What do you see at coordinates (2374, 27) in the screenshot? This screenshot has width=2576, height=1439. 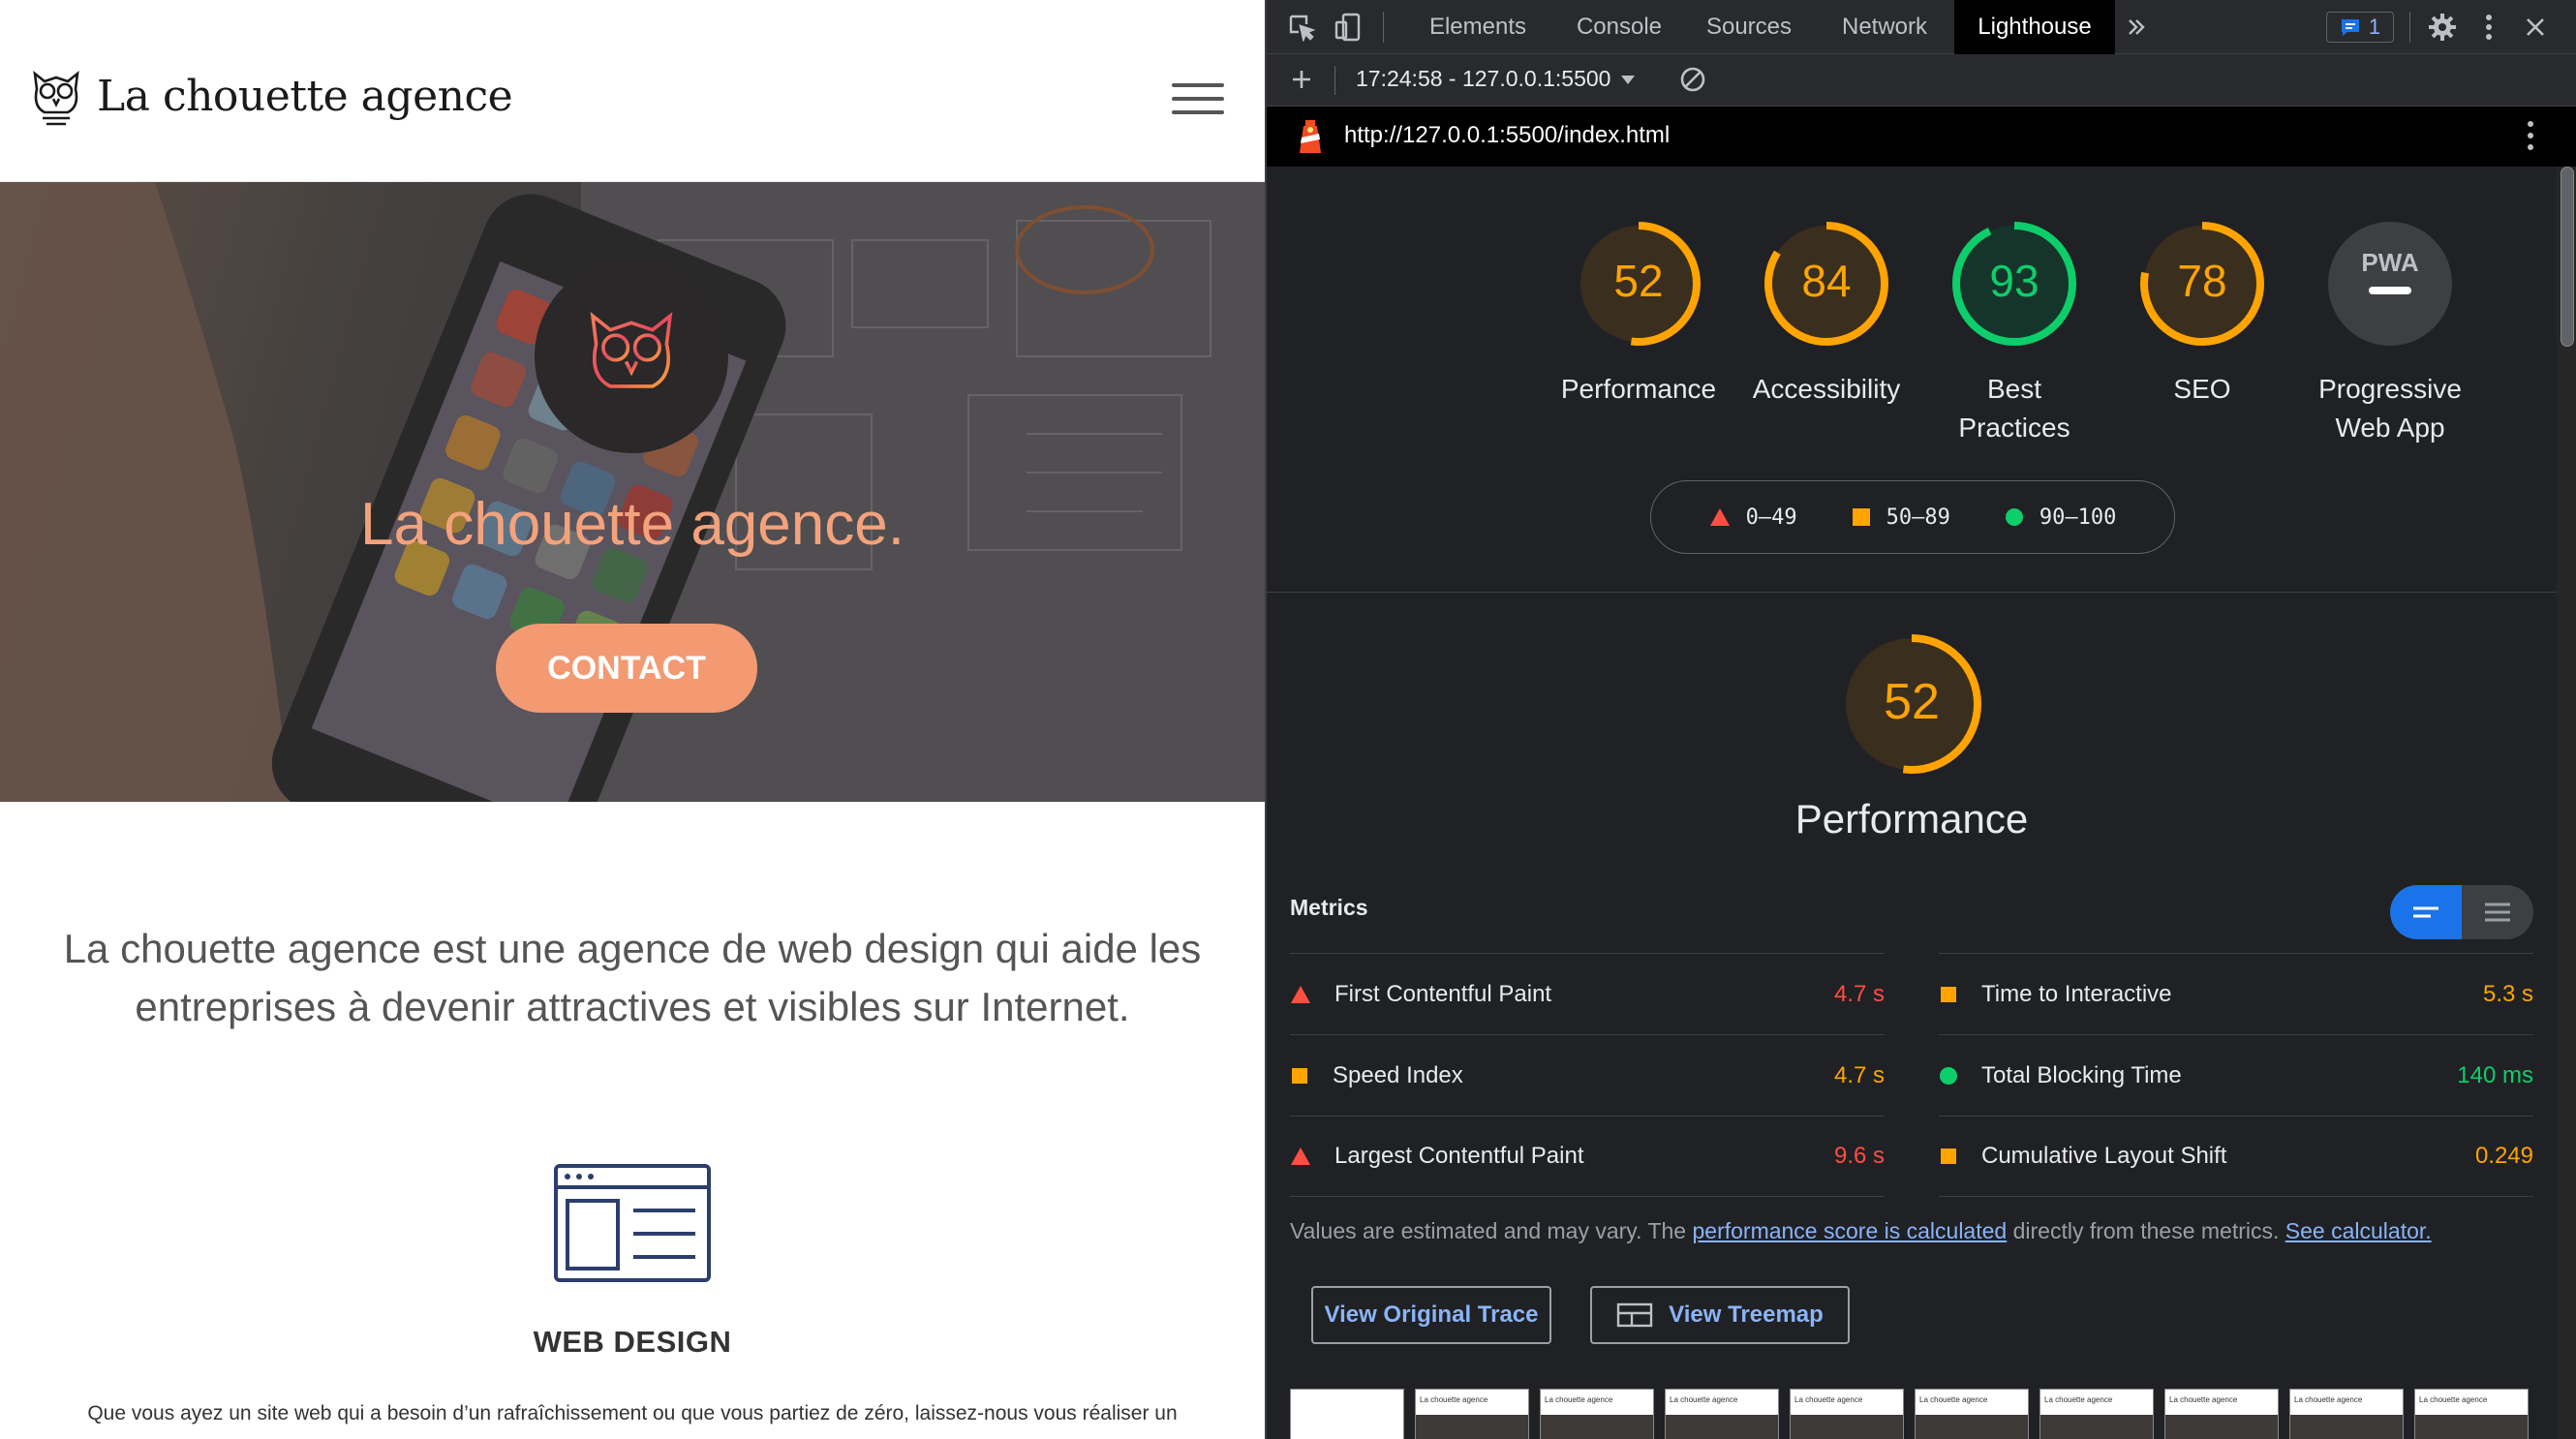 I see `issues-count: 1` at bounding box center [2374, 27].